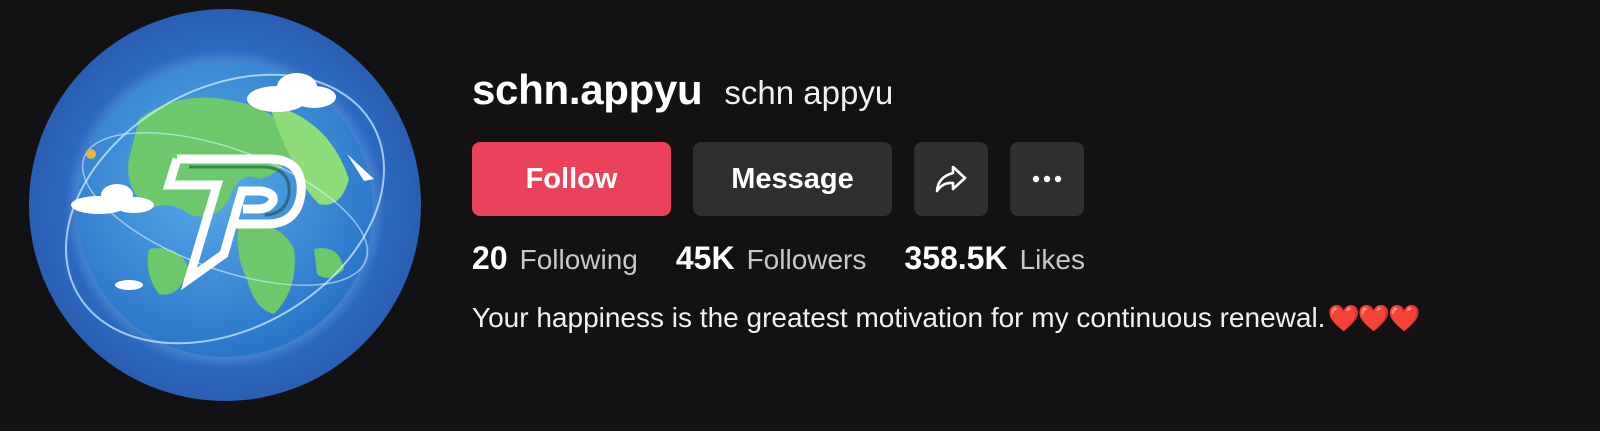  What do you see at coordinates (578, 259) in the screenshot?
I see `stat-label: Following` at bounding box center [578, 259].